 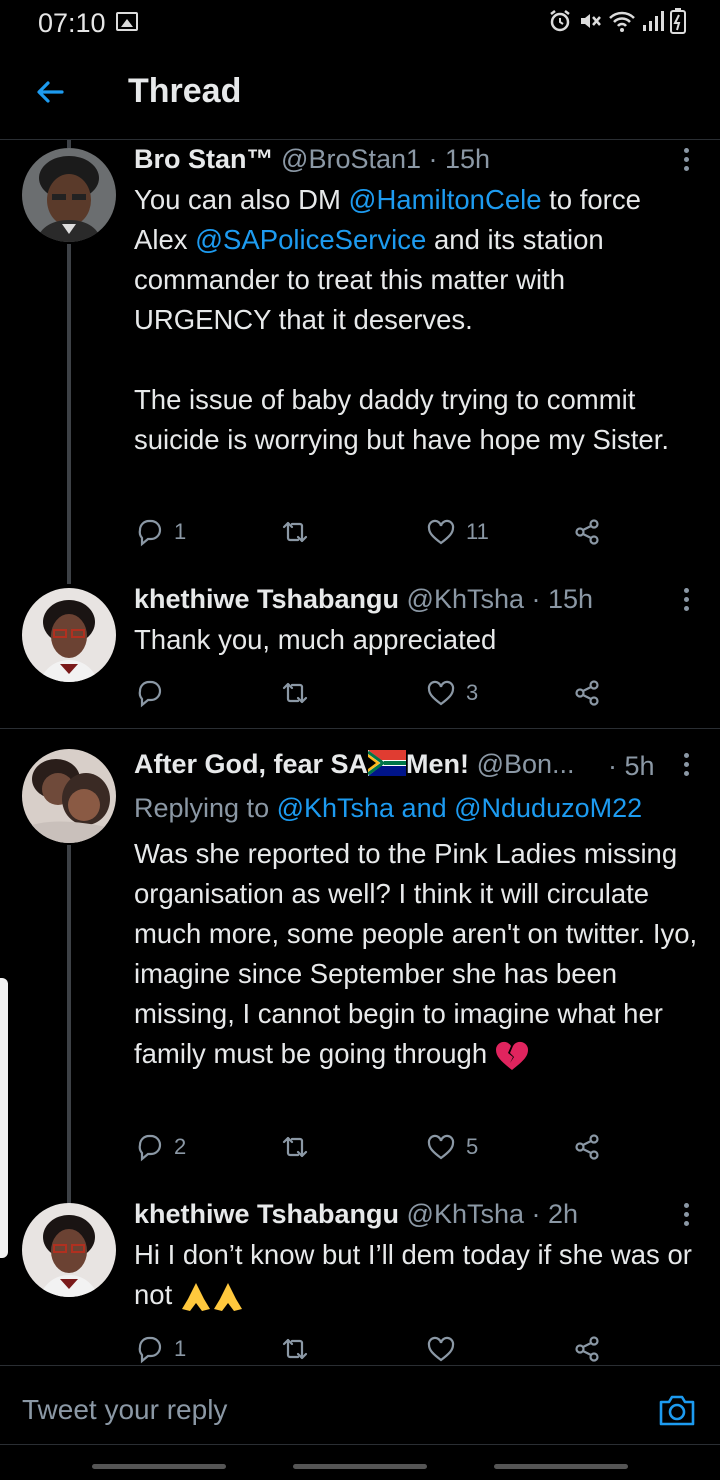 I want to click on tweet-text-part: You can also DM, so click(x=241, y=199).